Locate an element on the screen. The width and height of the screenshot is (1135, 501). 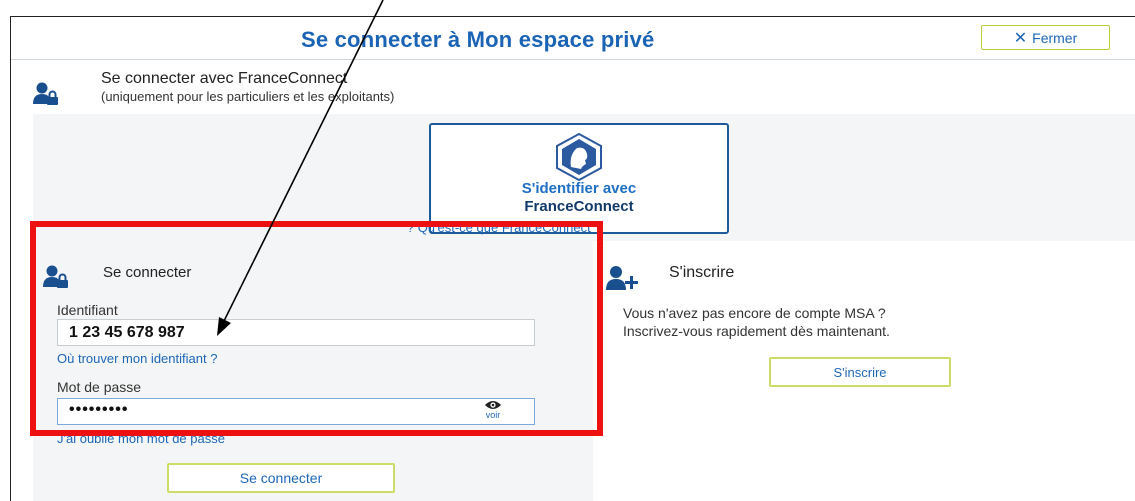
header-divider is located at coordinates (573, 59).